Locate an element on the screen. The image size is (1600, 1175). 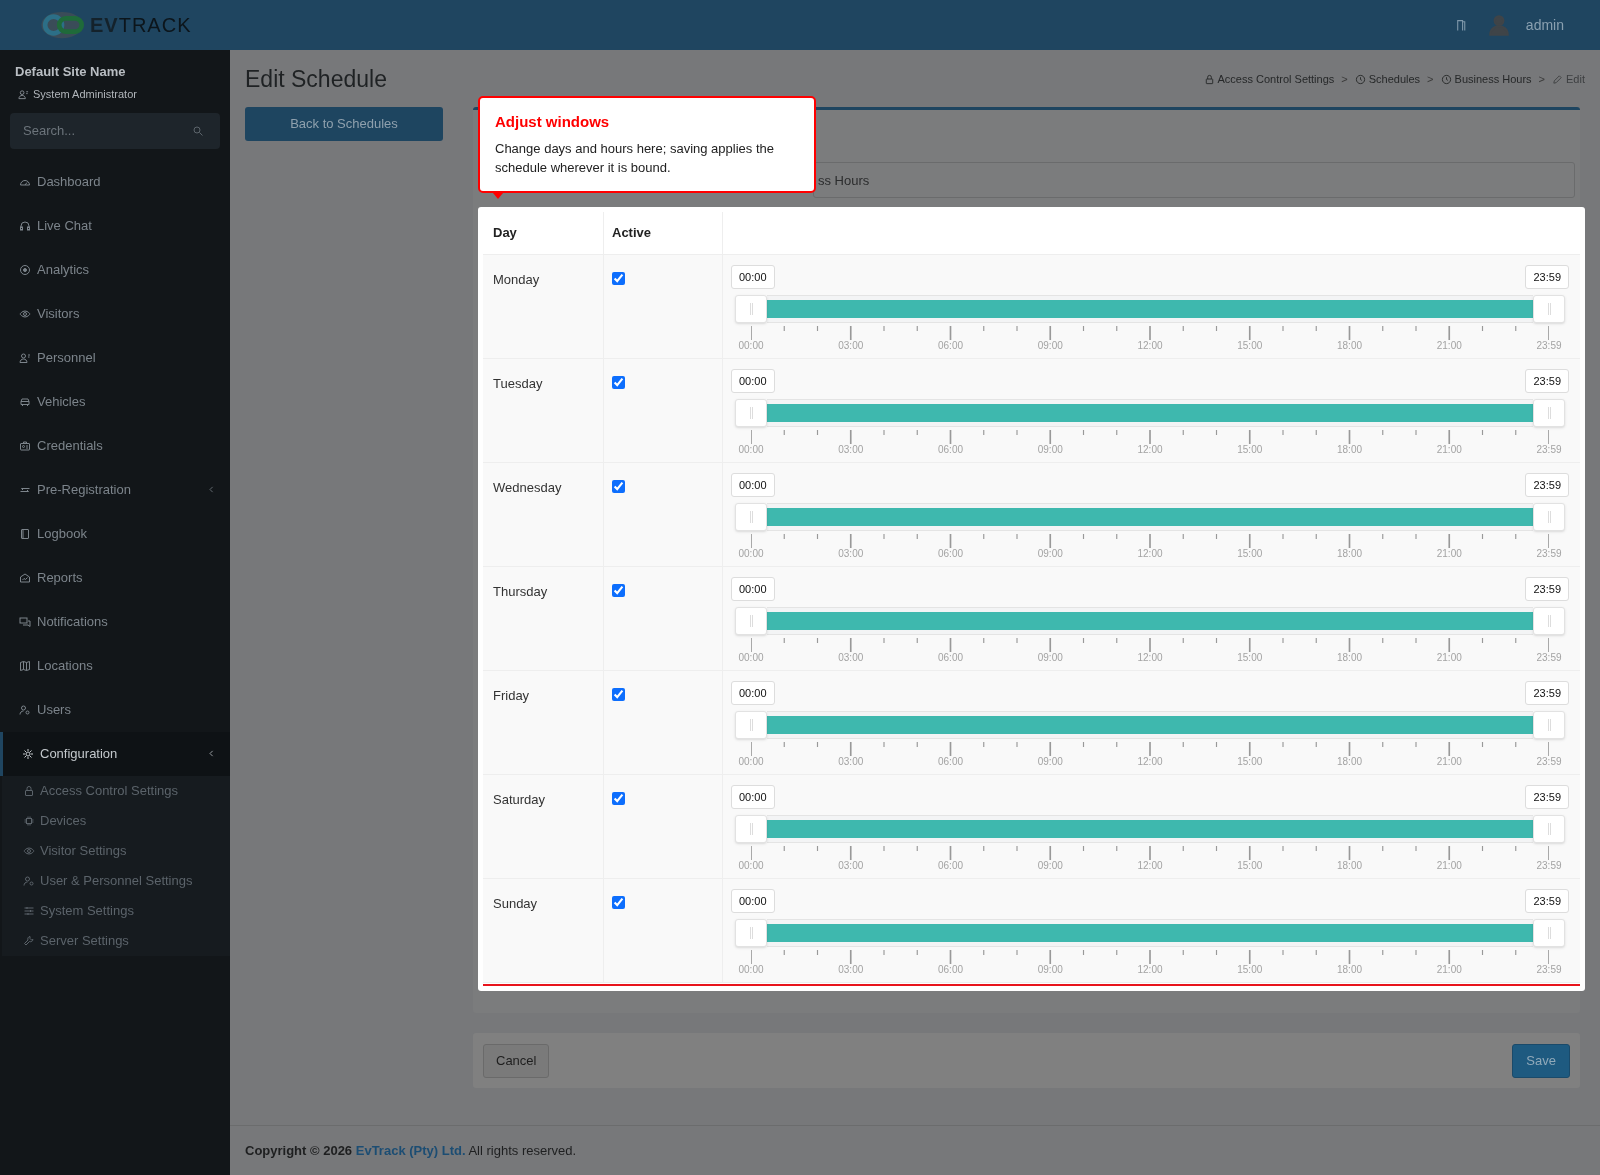
breadcrumb-link: Edit is located at coordinates (1568, 79).